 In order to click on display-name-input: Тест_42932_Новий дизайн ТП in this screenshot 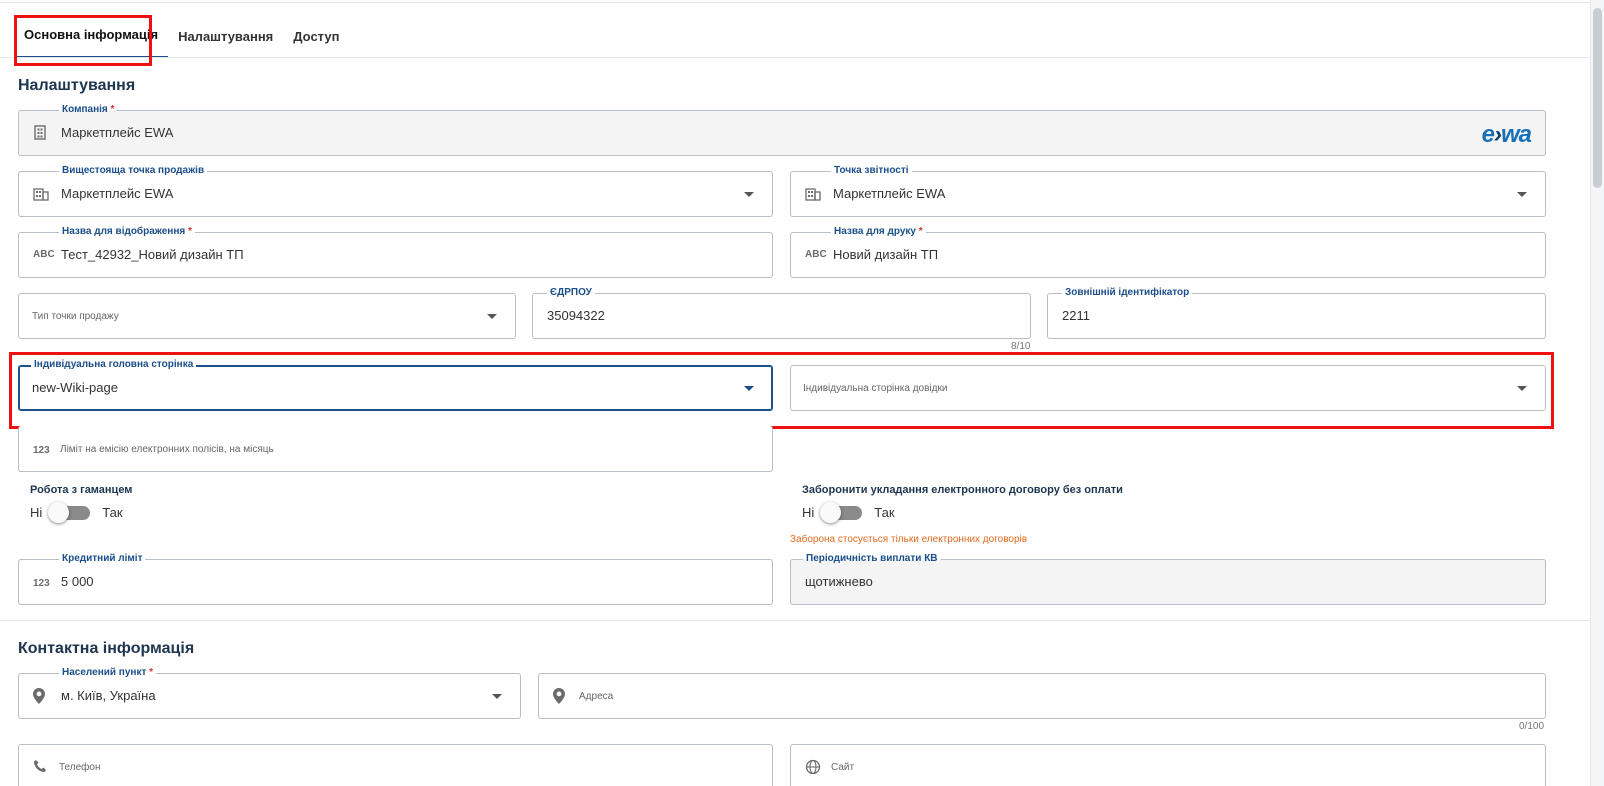, I will do `click(152, 254)`.